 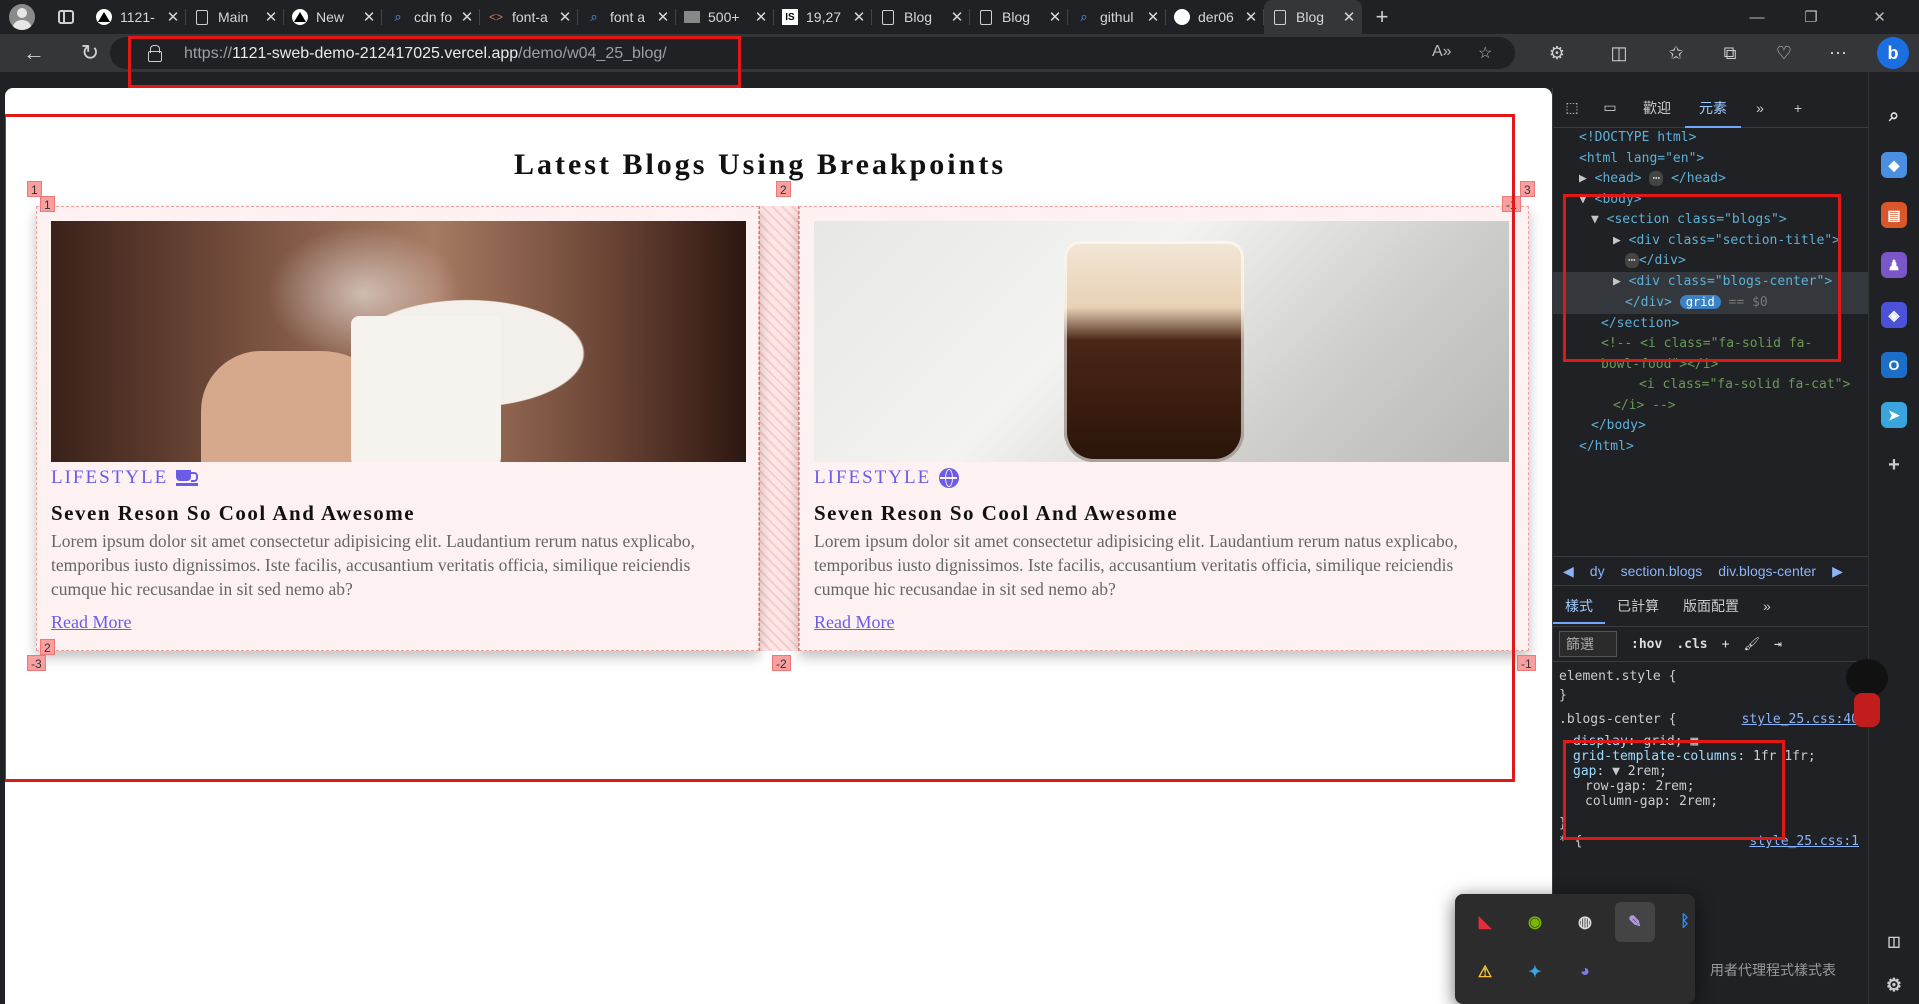 What do you see at coordinates (1730, 53) in the screenshot?
I see `collections-icon: ⧉` at bounding box center [1730, 53].